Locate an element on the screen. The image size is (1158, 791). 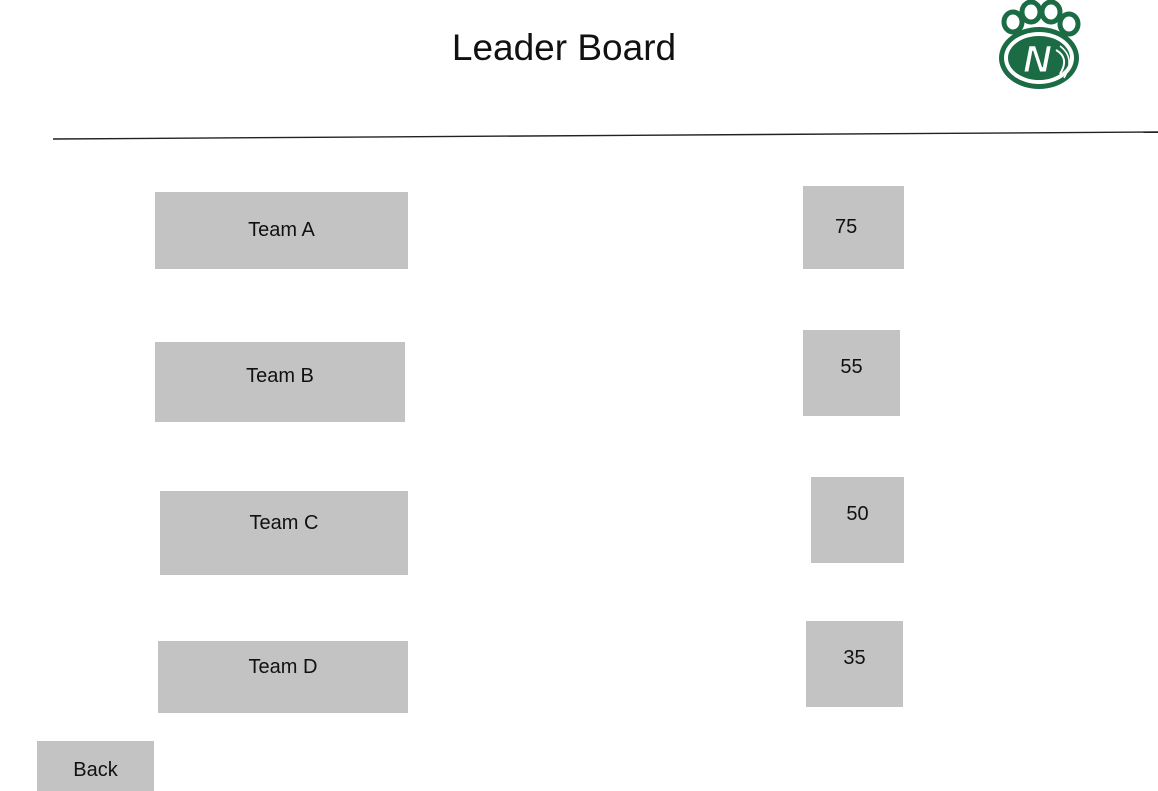
team-score-value: 35 is located at coordinates (854, 658).